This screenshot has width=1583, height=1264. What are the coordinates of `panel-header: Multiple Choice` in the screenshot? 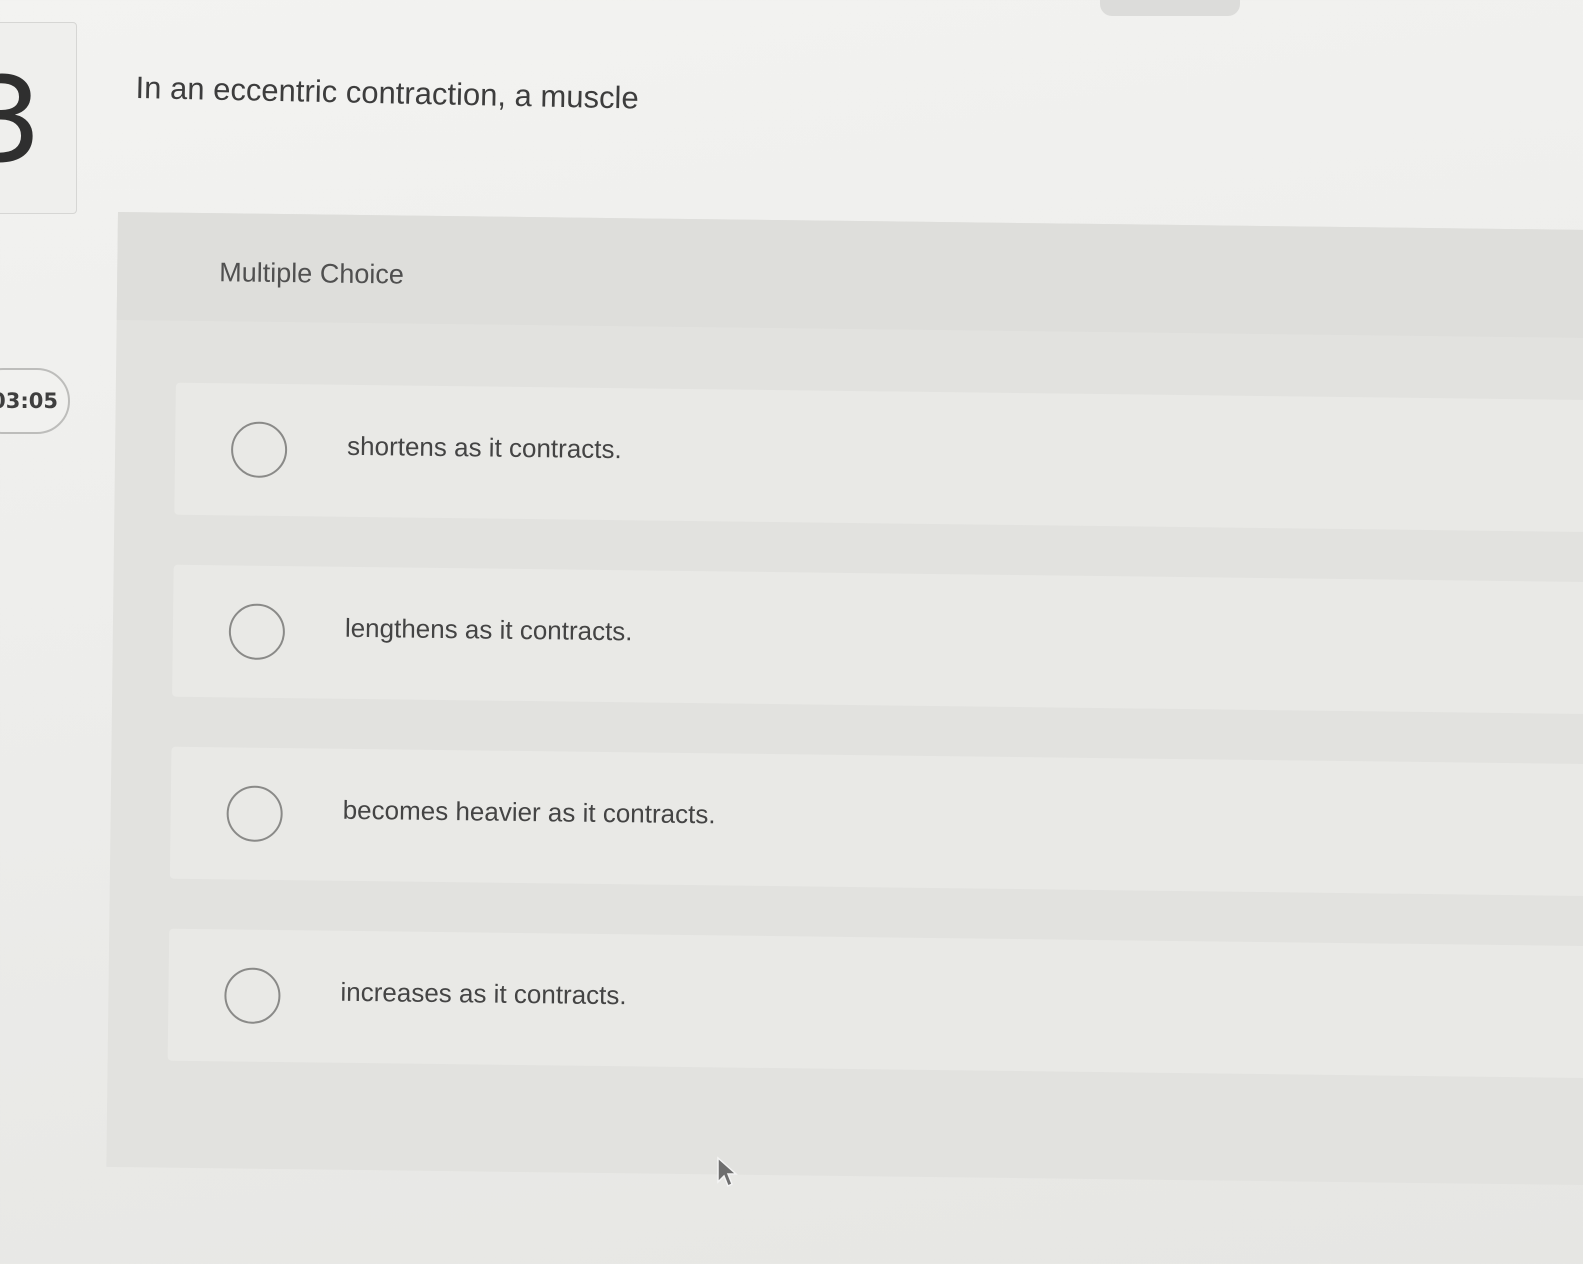 It's located at (849, 275).